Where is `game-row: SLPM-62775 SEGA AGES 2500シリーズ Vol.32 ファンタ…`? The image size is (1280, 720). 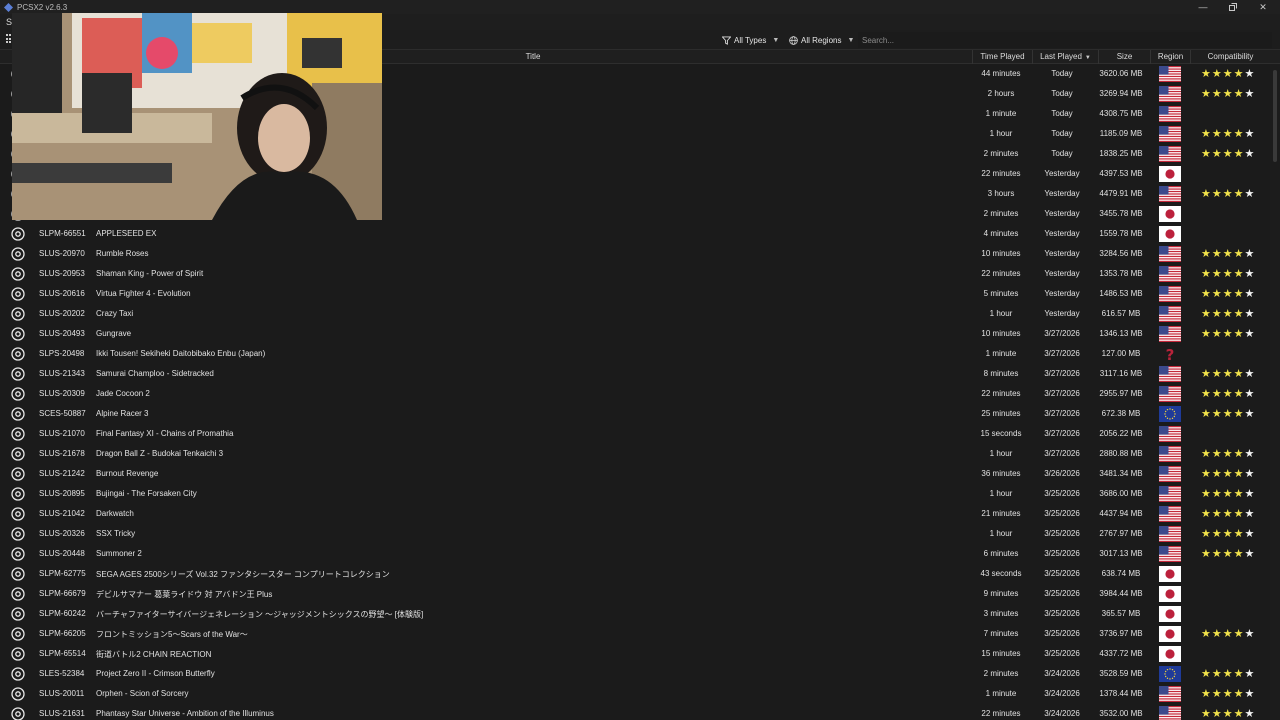 game-row: SLPM-62775 SEGA AGES 2500シリーズ Vol.32 ファンタ… is located at coordinates (635, 574).